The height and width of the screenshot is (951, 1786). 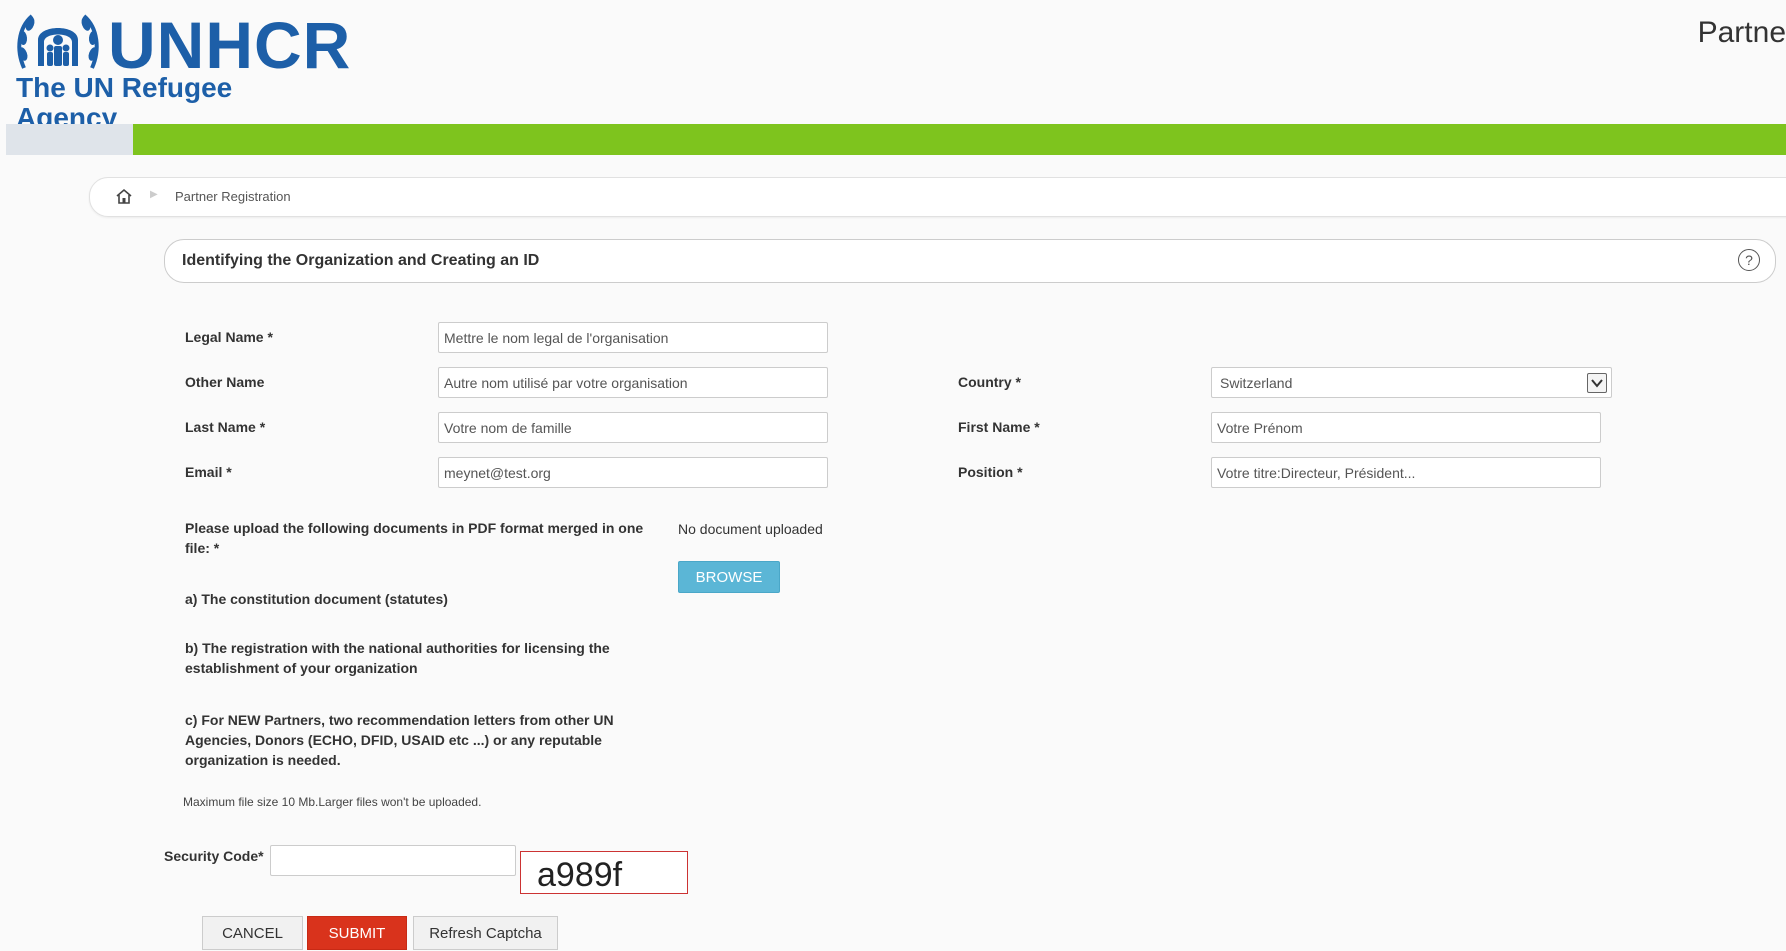 What do you see at coordinates (1406, 472) in the screenshot?
I see `position-input` at bounding box center [1406, 472].